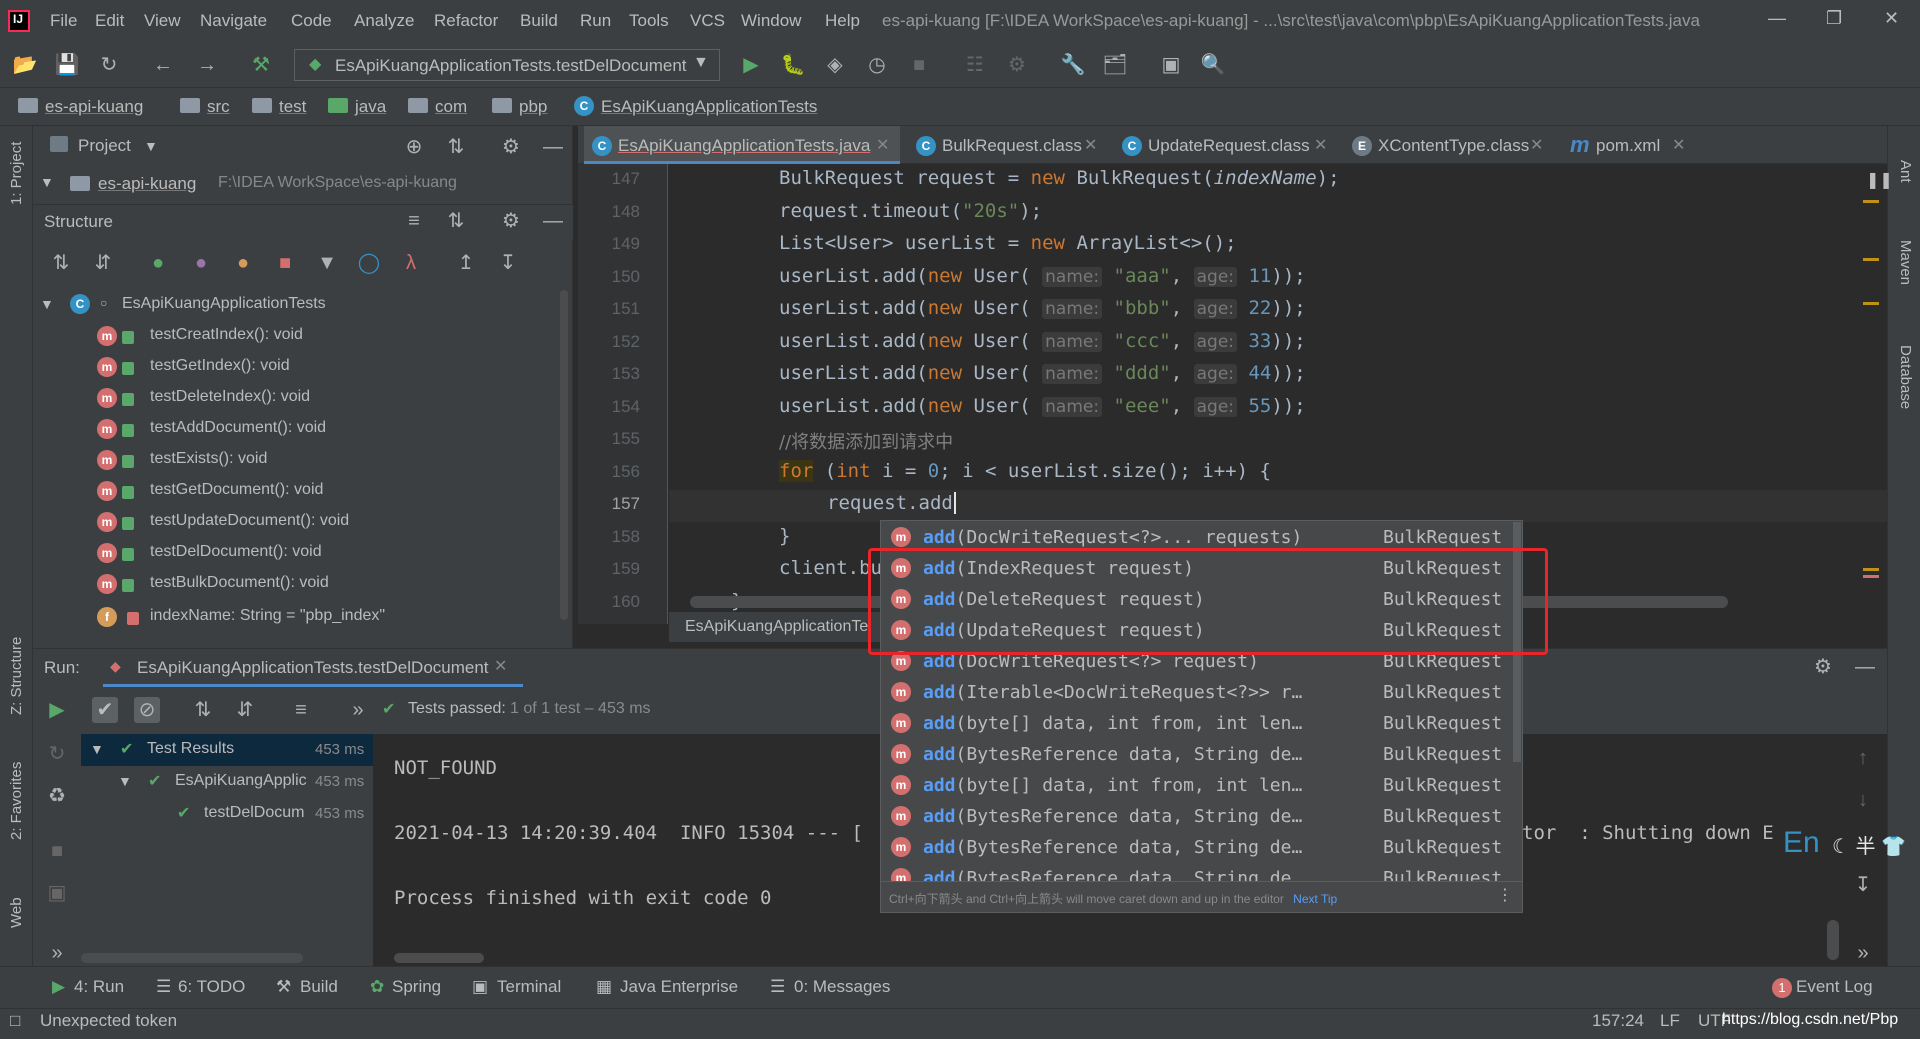 The width and height of the screenshot is (1920, 1039). I want to click on toggle-autotest-icon: ♻, so click(57, 796).